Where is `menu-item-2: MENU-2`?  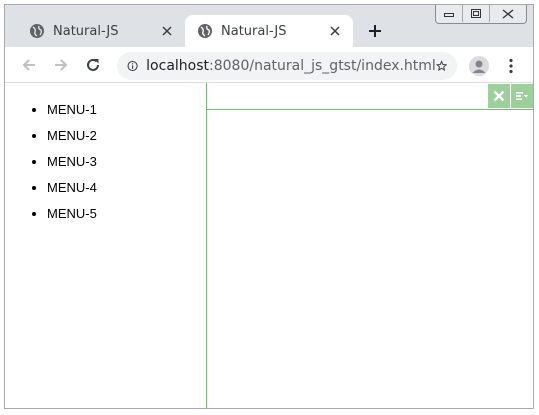 menu-item-2: MENU-2 is located at coordinates (72, 141).